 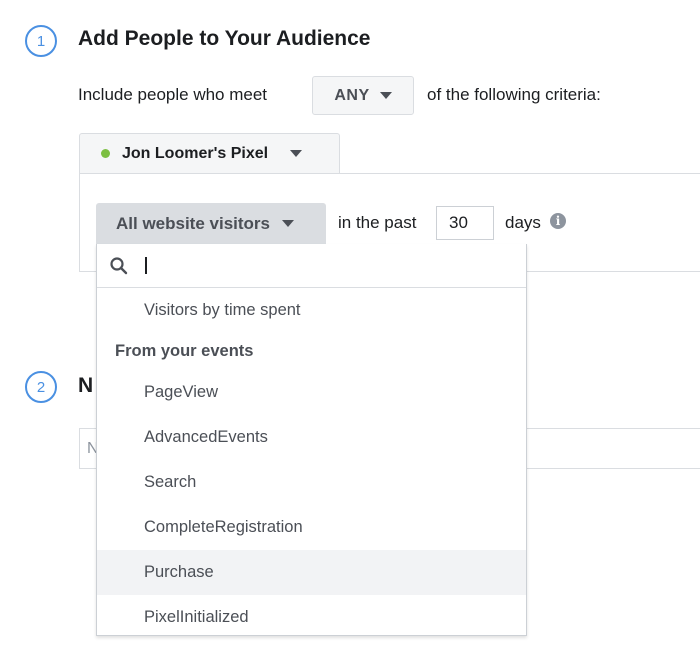 What do you see at coordinates (465, 223) in the screenshot?
I see `days-input` at bounding box center [465, 223].